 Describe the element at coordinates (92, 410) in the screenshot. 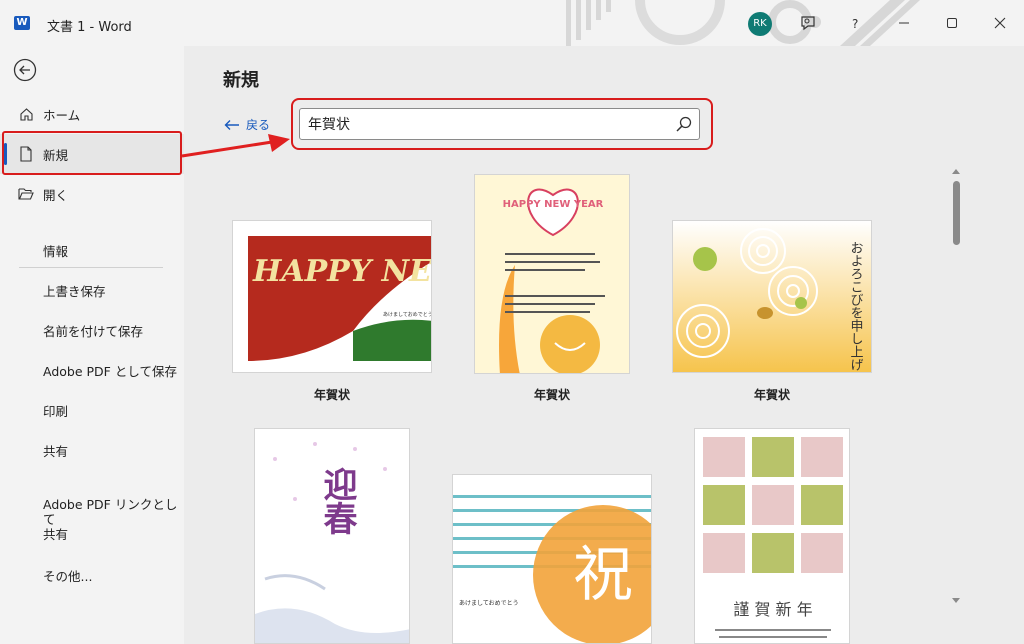

I see `sidebar-item-print: 印刷` at that location.